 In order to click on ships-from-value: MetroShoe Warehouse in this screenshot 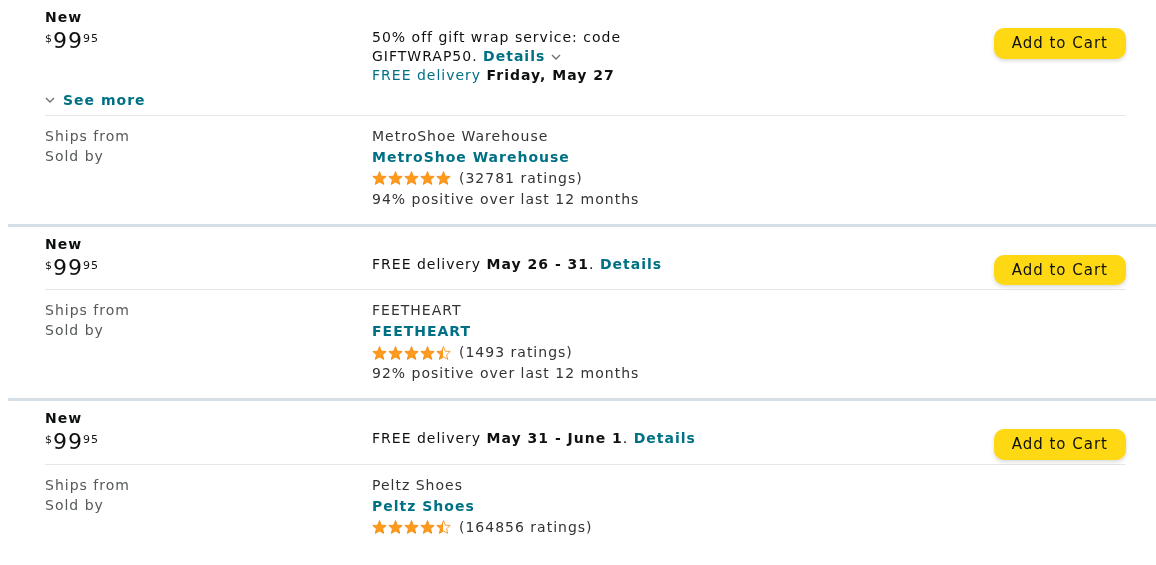, I will do `click(461, 136)`.